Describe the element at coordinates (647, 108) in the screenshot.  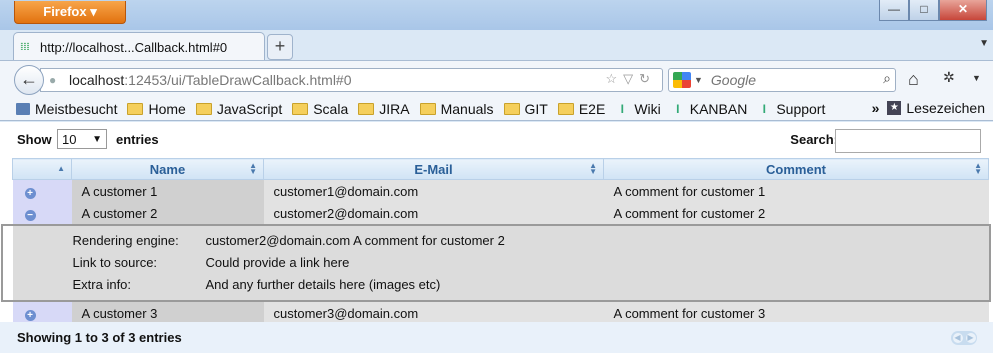
I see `bookmark-label: Wiki` at that location.